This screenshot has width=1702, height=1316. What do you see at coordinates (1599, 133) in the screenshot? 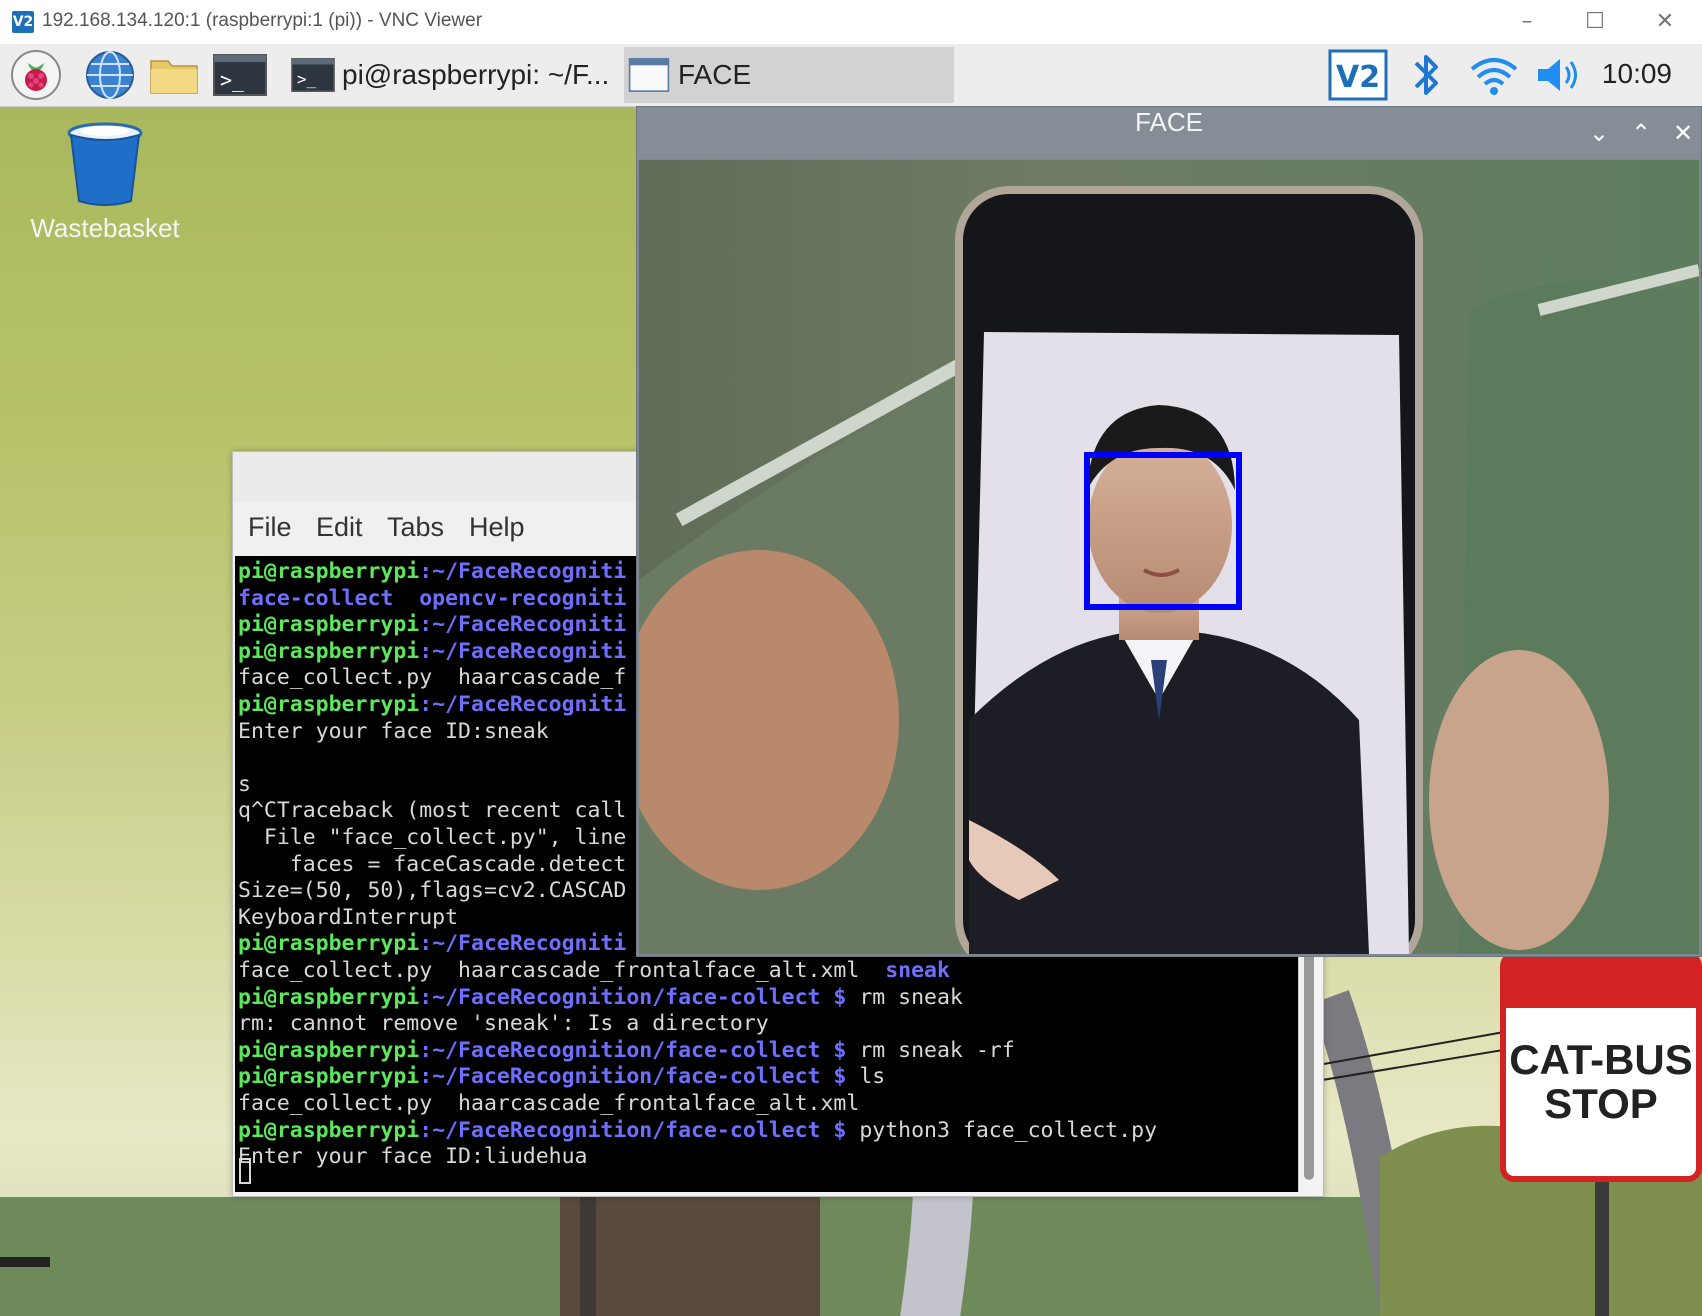
I see `chevron-down-icon: ⌄` at bounding box center [1599, 133].